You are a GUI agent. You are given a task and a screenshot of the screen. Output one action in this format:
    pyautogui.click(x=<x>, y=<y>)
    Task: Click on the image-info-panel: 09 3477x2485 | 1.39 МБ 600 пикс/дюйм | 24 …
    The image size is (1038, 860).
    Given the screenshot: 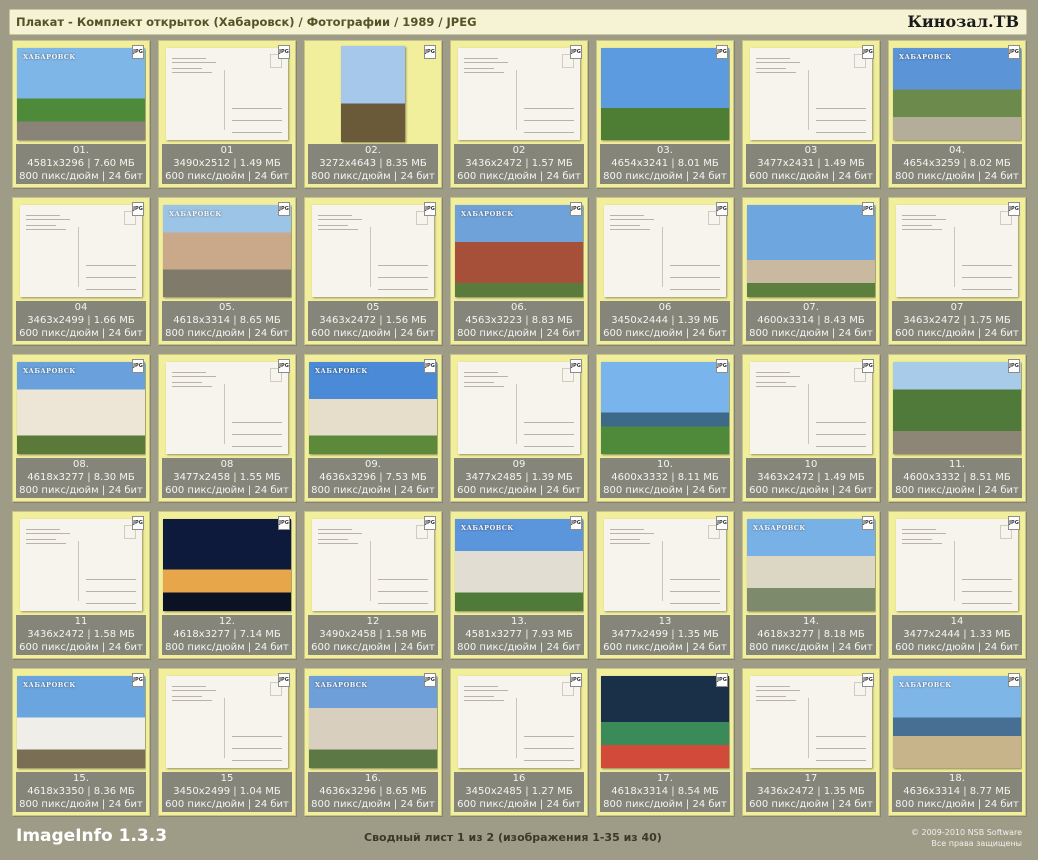 What is the action you would take?
    pyautogui.click(x=519, y=478)
    